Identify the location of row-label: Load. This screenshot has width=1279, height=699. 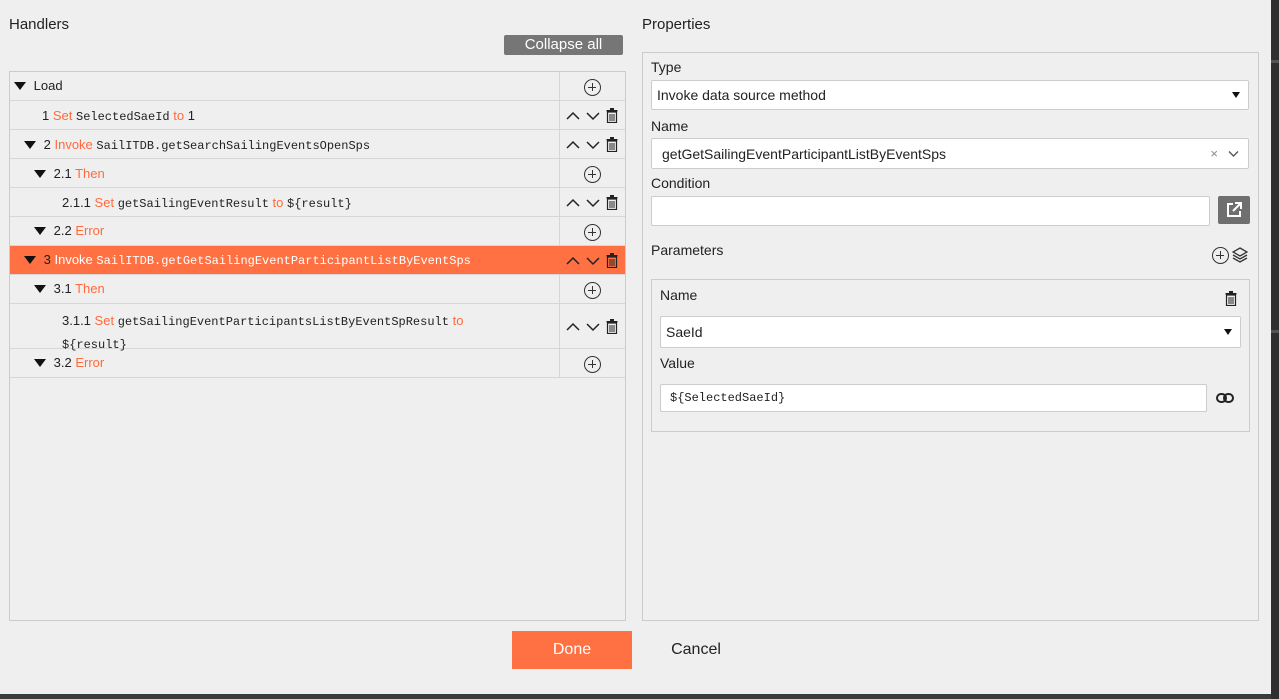
(48, 85).